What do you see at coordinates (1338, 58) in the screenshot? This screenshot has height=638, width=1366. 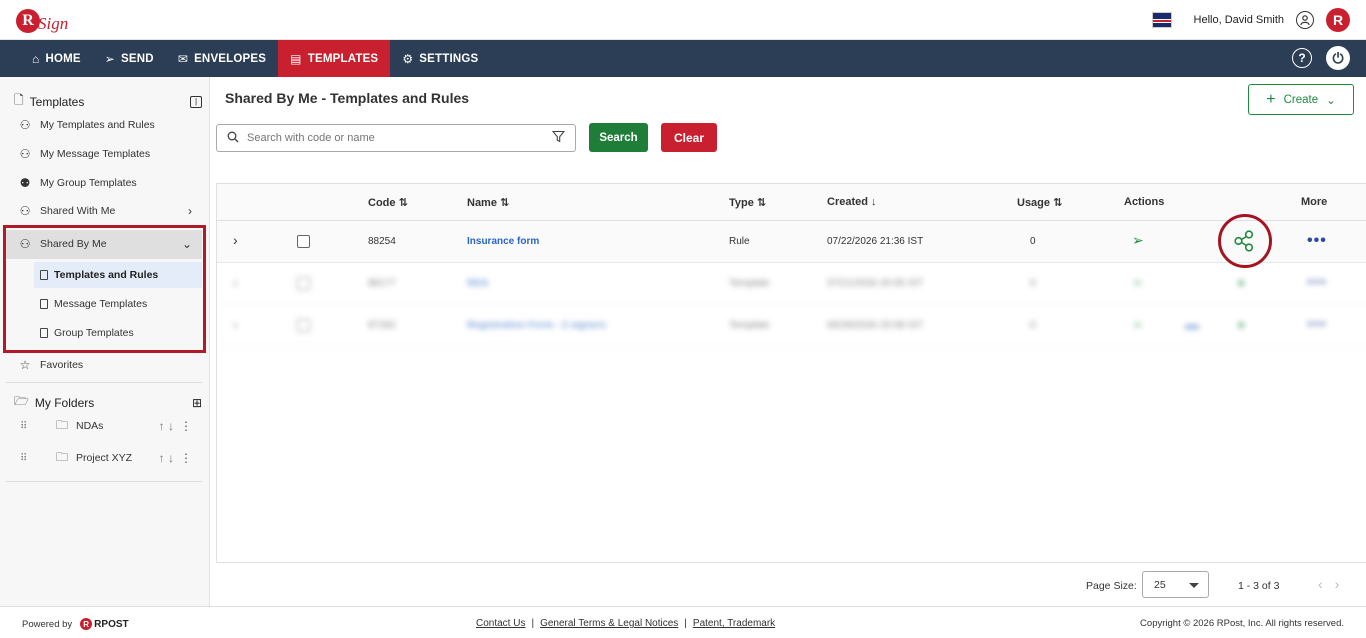 I see `power-icon: ⏻` at bounding box center [1338, 58].